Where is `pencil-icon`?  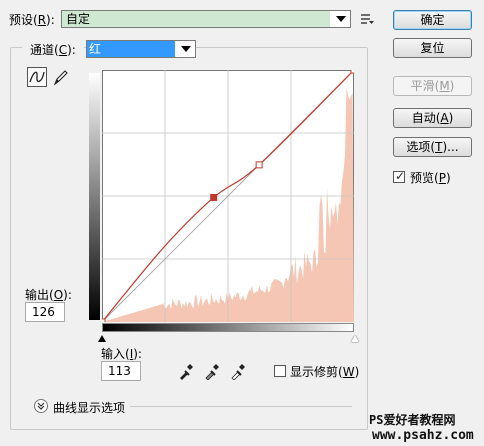 pencil-icon is located at coordinates (60, 78).